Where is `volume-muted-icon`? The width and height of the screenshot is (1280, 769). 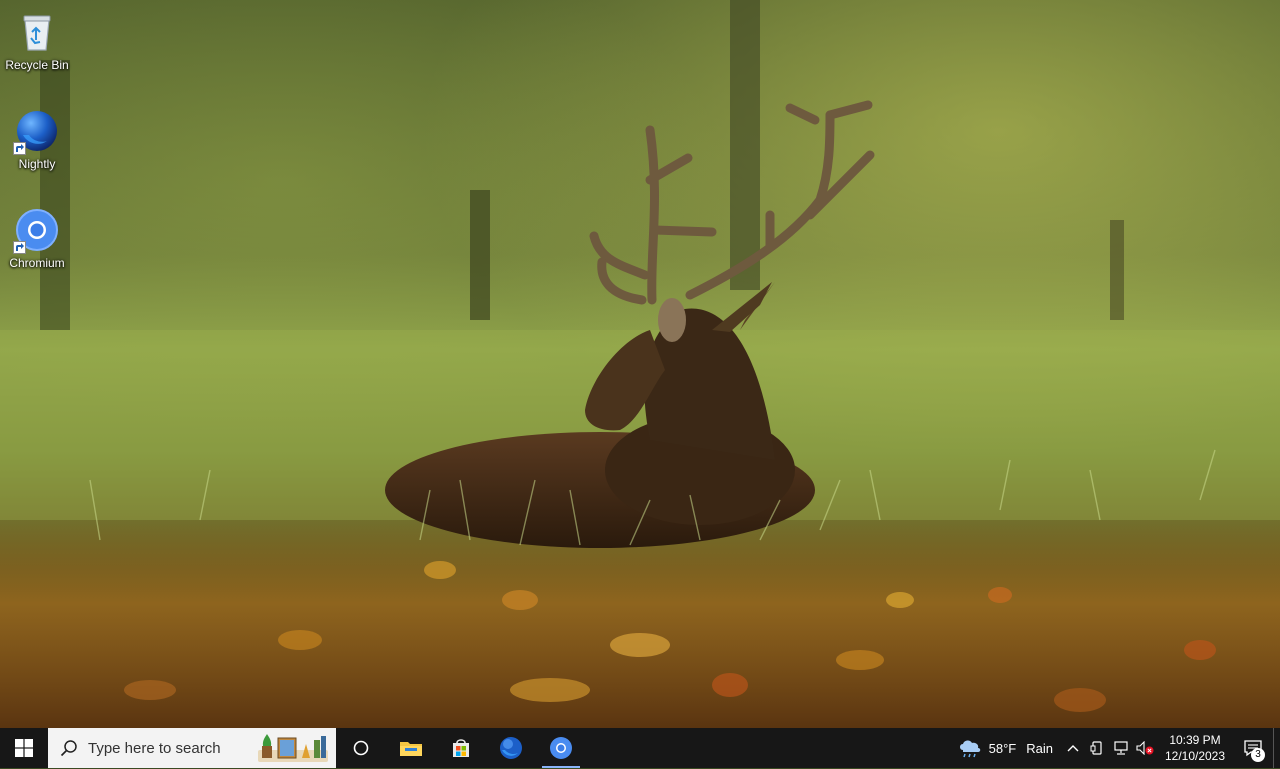 volume-muted-icon is located at coordinates (1145, 748).